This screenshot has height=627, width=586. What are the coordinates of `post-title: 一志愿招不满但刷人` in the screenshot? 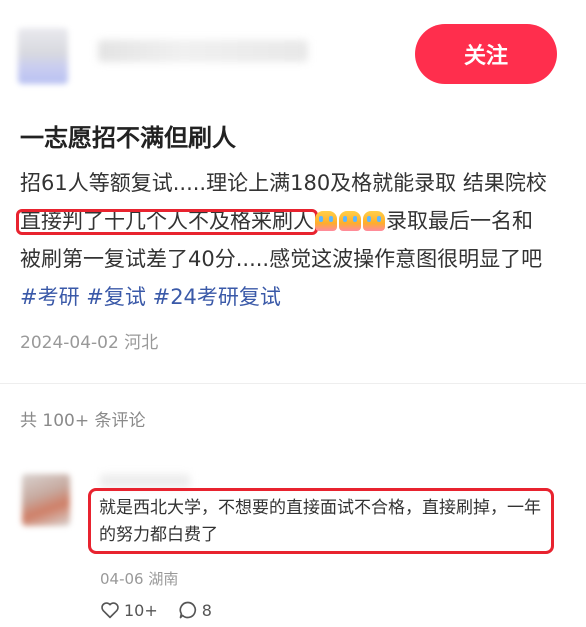 It's located at (128, 138).